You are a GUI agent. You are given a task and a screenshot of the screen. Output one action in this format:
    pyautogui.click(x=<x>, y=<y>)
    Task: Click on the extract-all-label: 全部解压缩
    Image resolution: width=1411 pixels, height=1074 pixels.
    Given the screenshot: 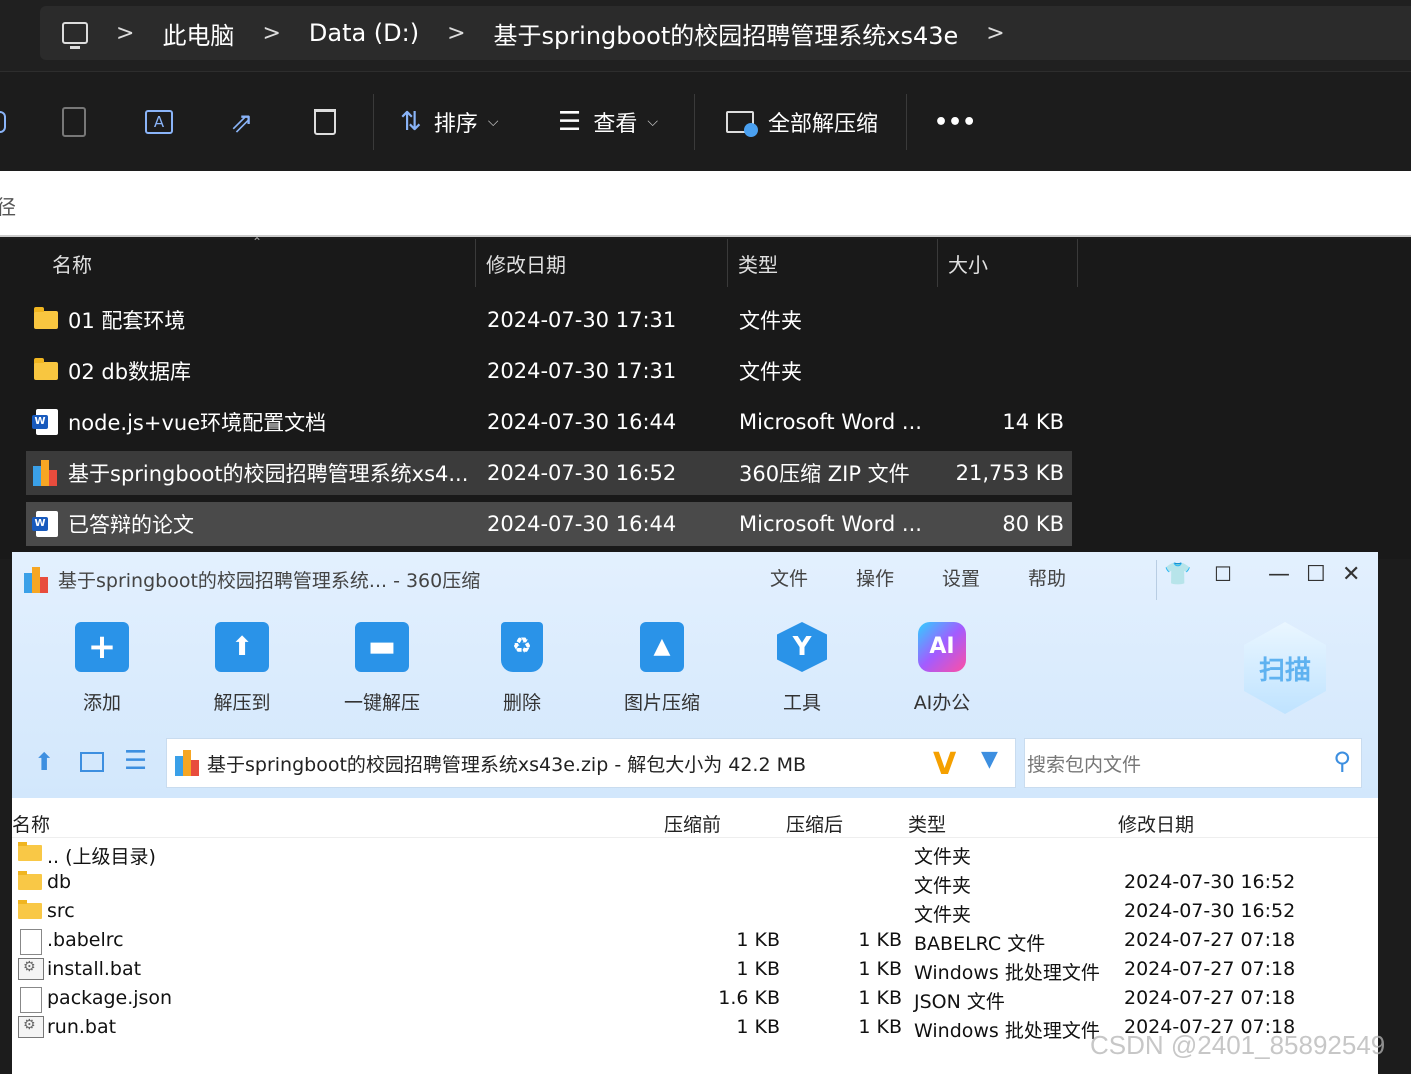 What is the action you would take?
    pyautogui.click(x=823, y=124)
    